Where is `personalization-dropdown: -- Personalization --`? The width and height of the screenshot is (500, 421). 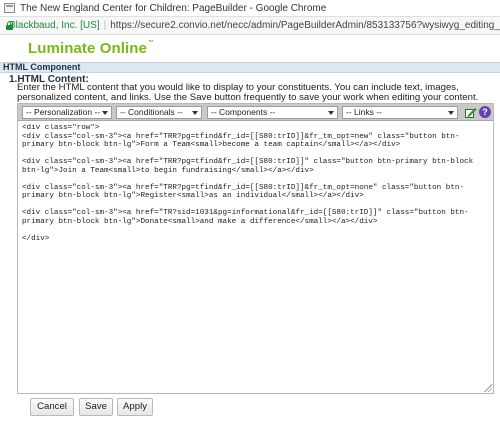
personalization-dropdown: -- Personalization -- is located at coordinates (67, 112).